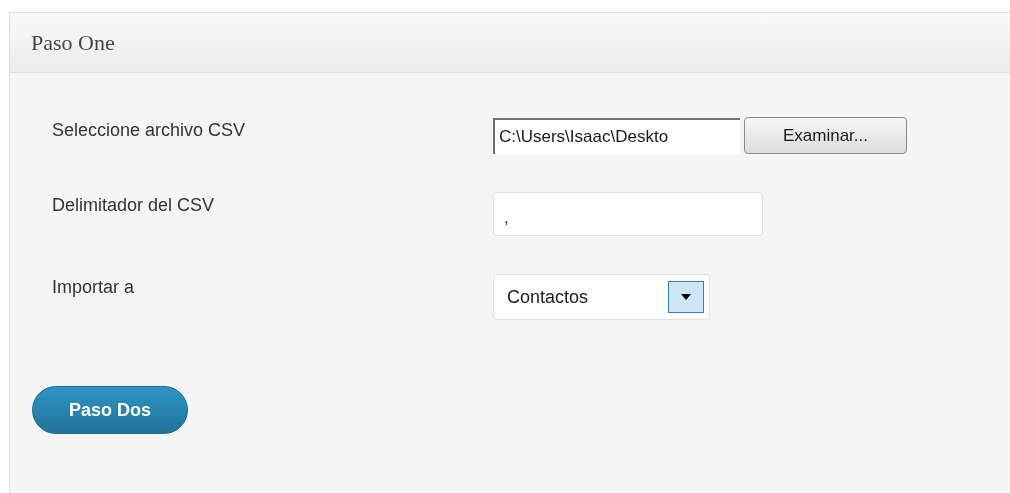 The width and height of the screenshot is (1010, 493). I want to click on caret-icon, so click(686, 297).